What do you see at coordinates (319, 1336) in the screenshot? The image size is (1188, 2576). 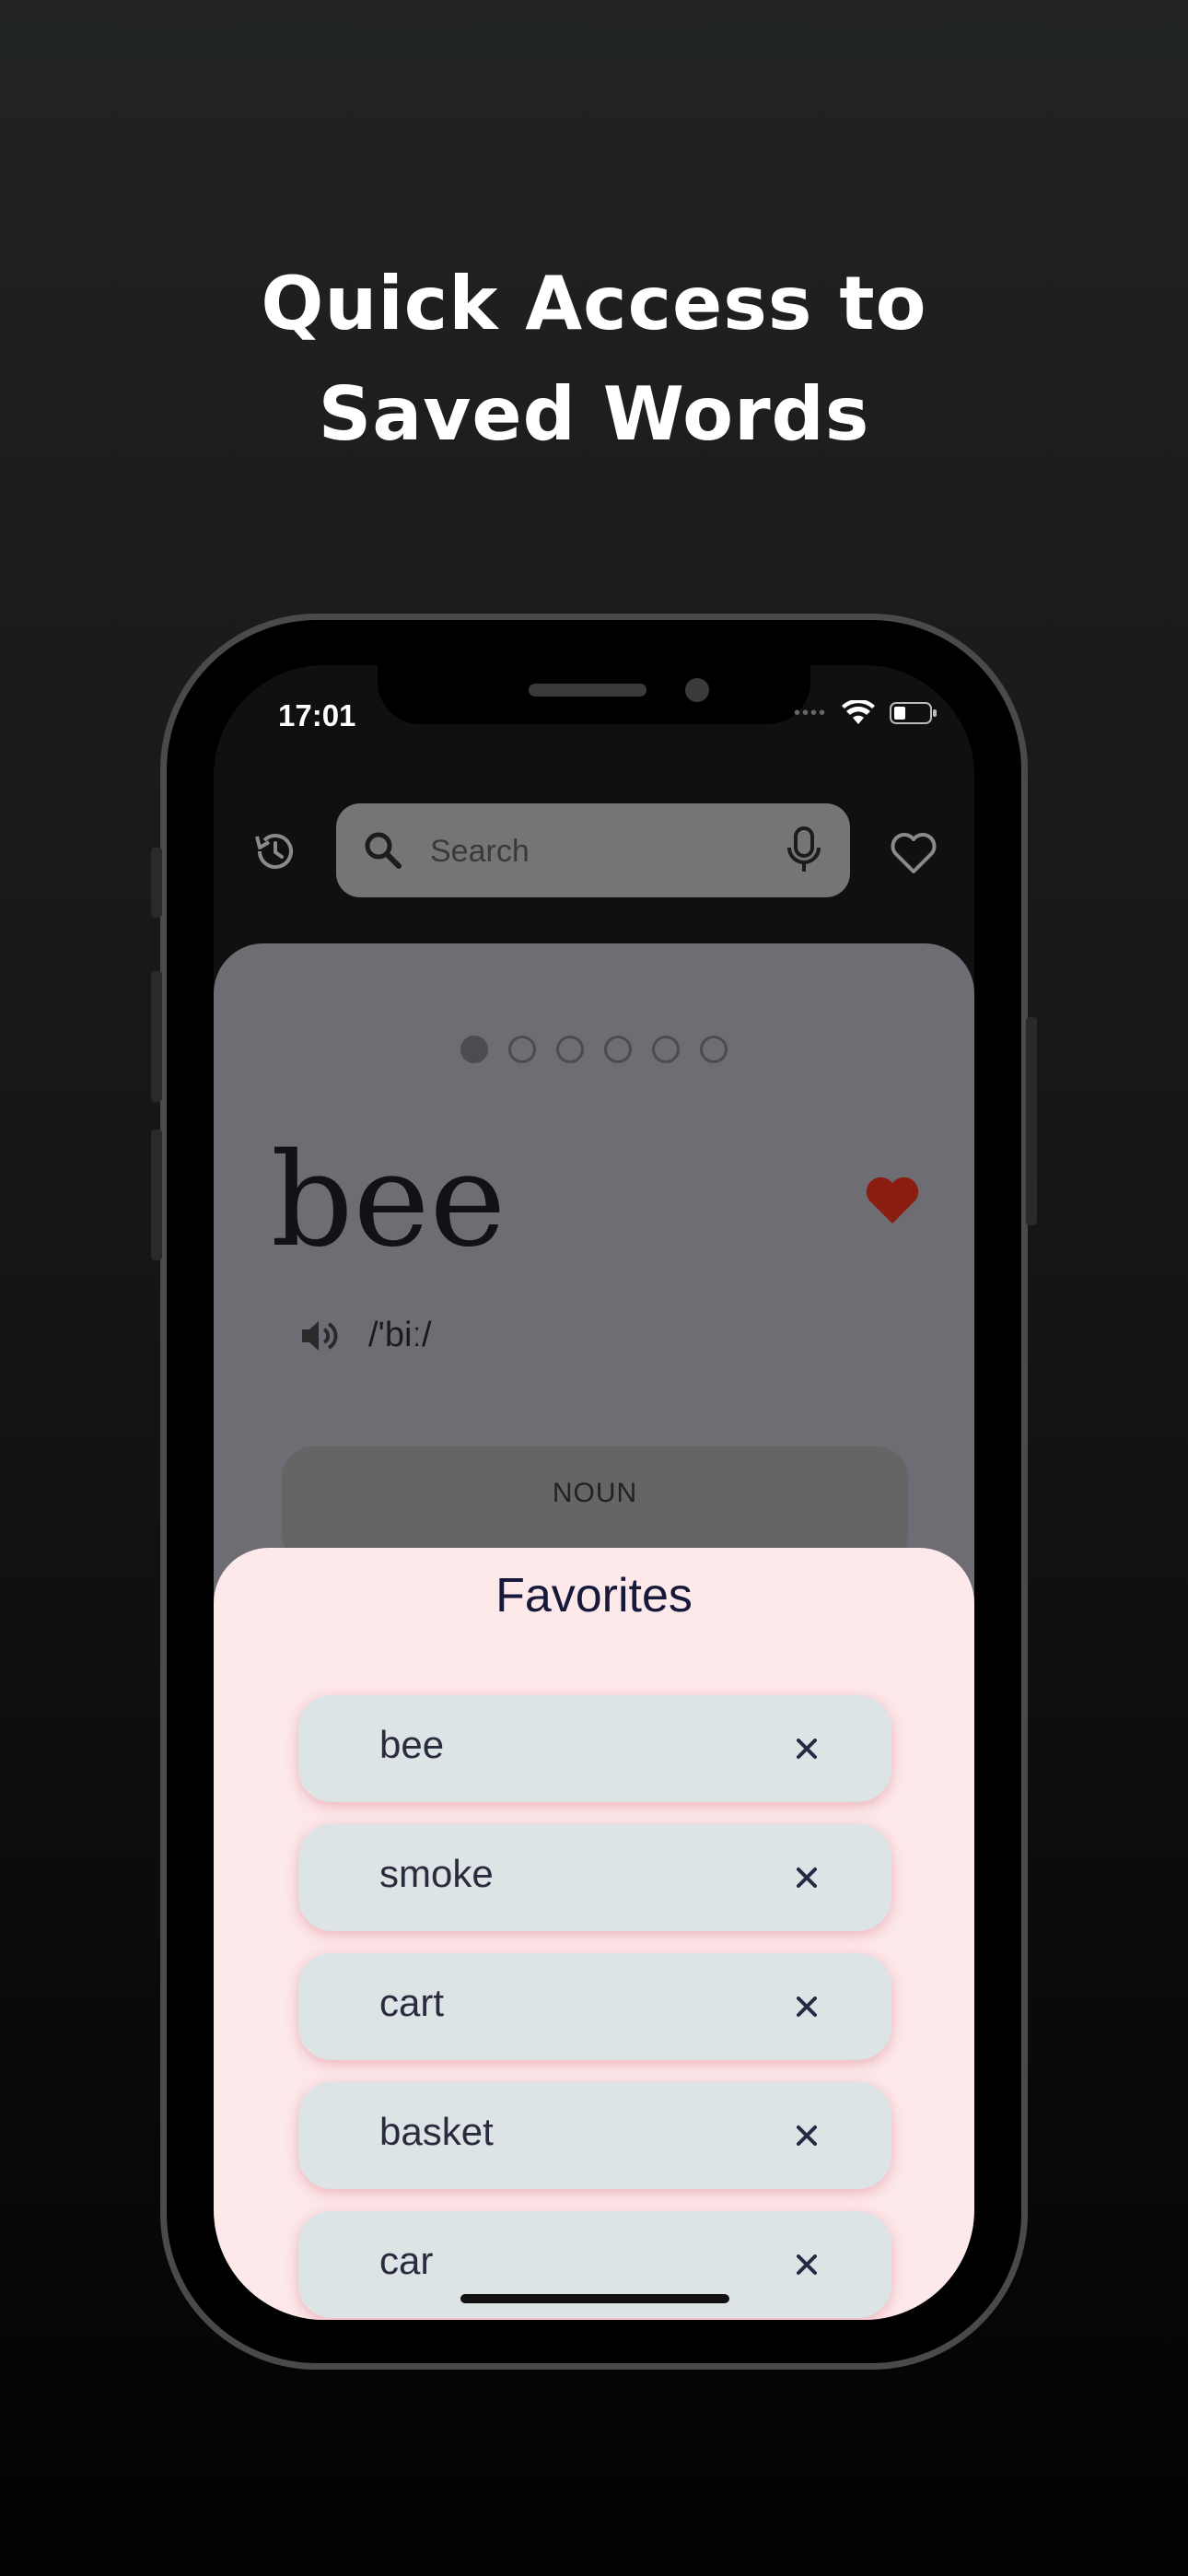 I see `speaker-icon` at bounding box center [319, 1336].